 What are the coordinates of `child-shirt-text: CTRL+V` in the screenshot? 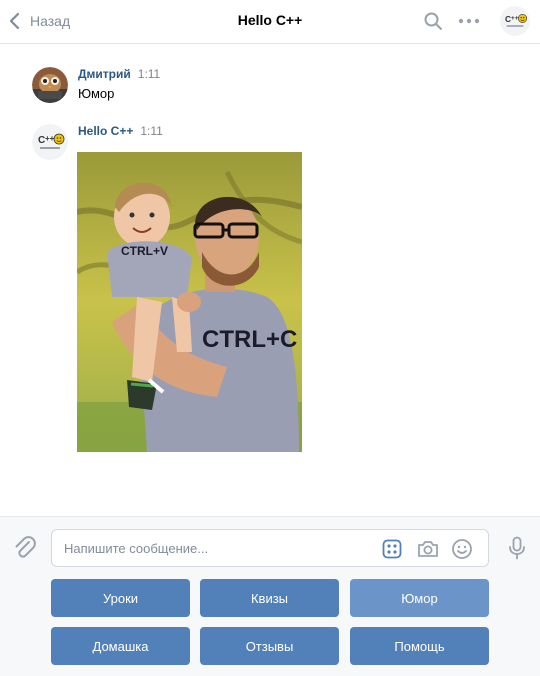 It's located at (144, 251).